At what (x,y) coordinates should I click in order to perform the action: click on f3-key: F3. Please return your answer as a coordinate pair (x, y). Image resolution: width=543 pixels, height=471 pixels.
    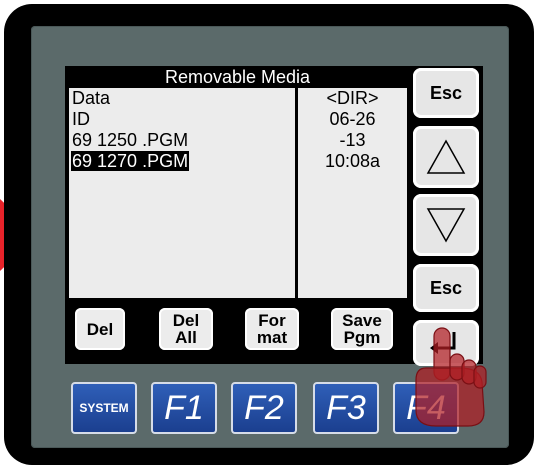
    Looking at the image, I should click on (346, 408).